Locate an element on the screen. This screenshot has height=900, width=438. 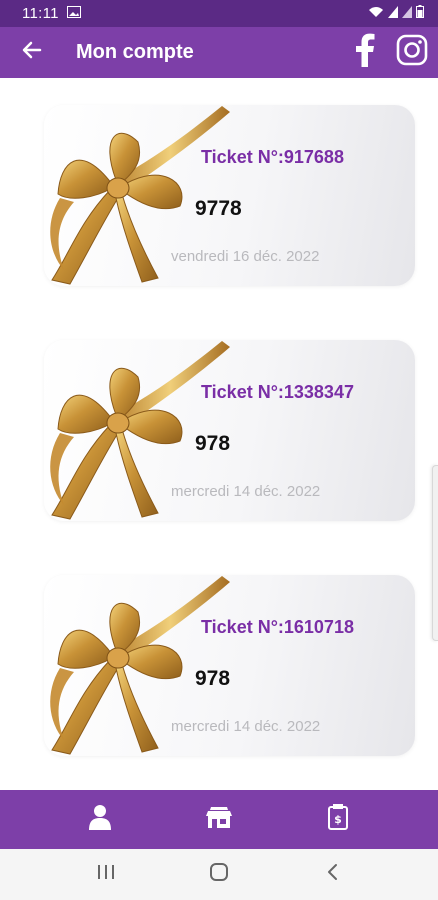
ticket-date: vendredi 16 déc. 2022 is located at coordinates (245, 256).